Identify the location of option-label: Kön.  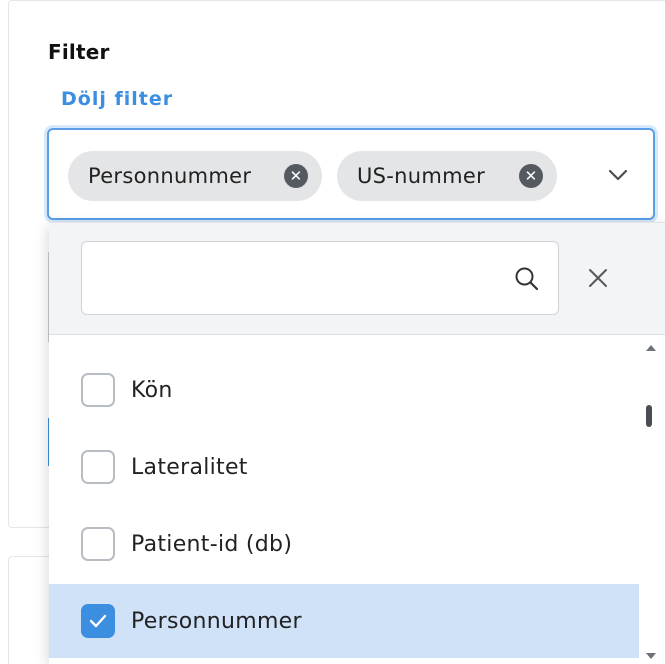
(152, 390).